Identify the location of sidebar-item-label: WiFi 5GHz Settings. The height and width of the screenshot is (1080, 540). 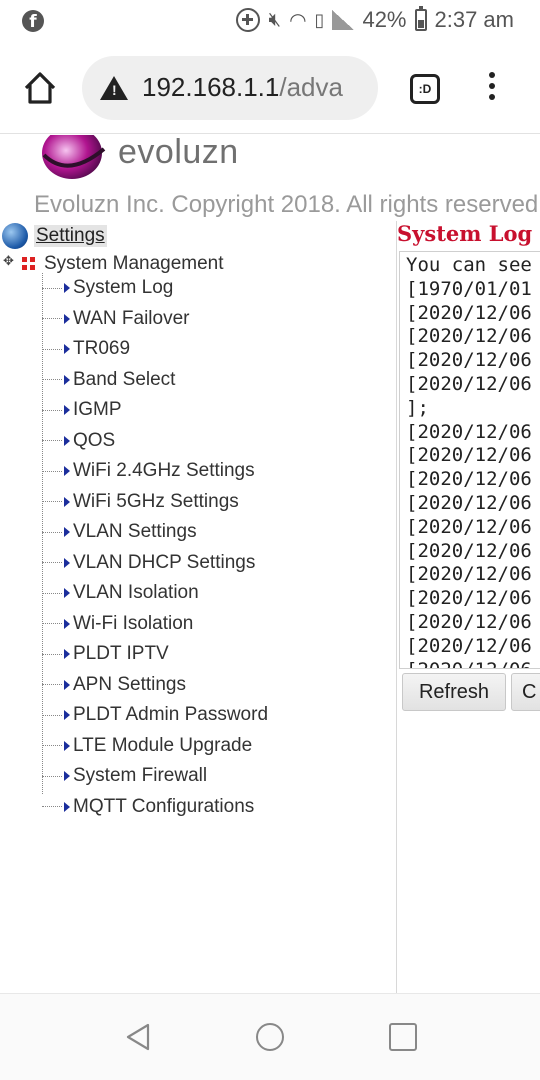
(156, 502).